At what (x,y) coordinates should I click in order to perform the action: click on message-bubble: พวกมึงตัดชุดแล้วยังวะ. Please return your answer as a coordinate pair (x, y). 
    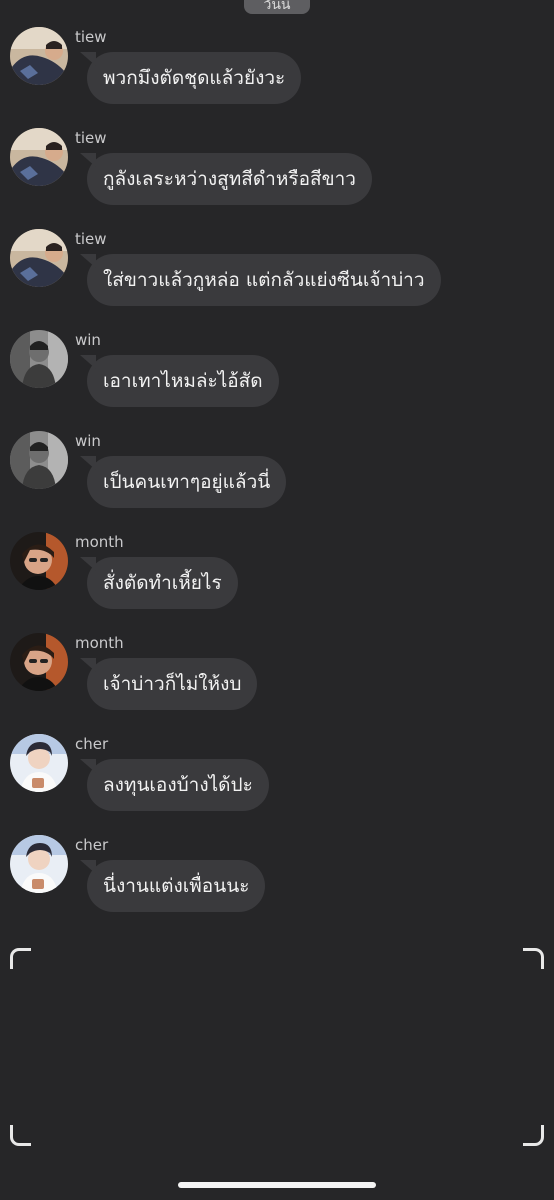
    Looking at the image, I should click on (194, 78).